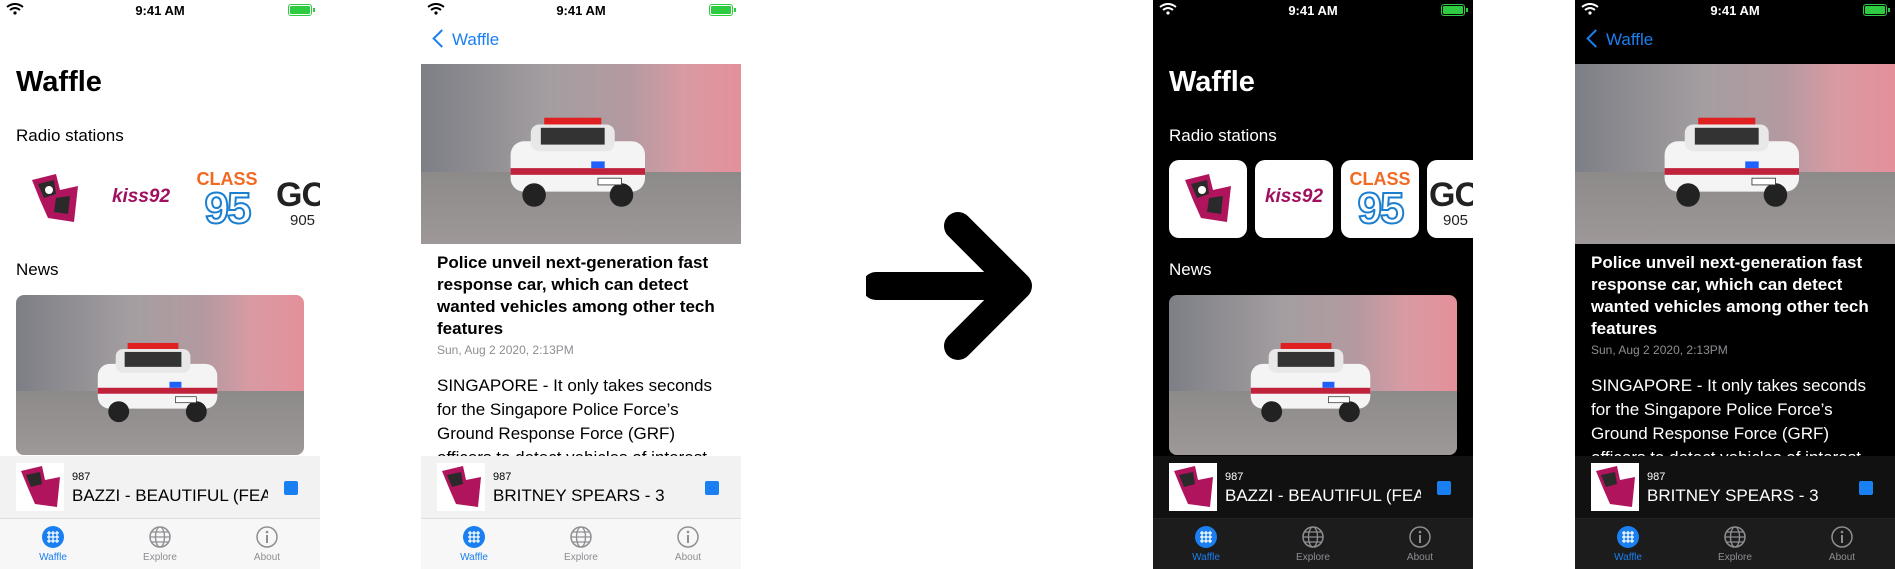 This screenshot has height=569, width=1895. What do you see at coordinates (1454, 10) in the screenshot?
I see `battery-icon` at bounding box center [1454, 10].